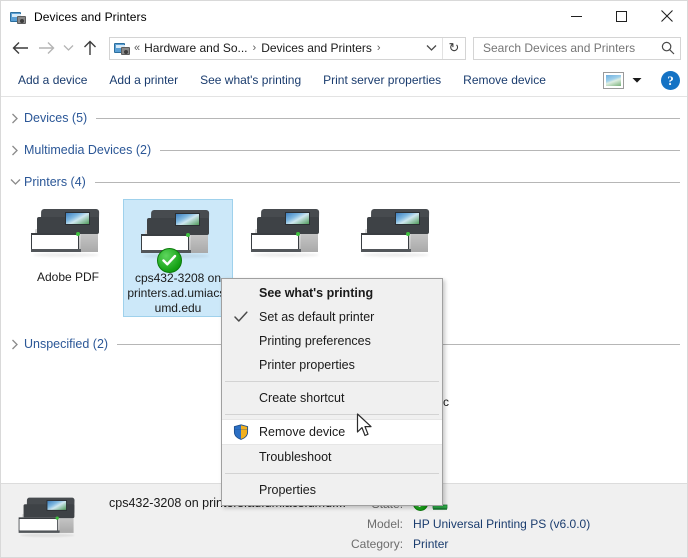 The height and width of the screenshot is (558, 688). Describe the element at coordinates (316, 293) in the screenshot. I see `menu-item-label: See what's printing` at that location.